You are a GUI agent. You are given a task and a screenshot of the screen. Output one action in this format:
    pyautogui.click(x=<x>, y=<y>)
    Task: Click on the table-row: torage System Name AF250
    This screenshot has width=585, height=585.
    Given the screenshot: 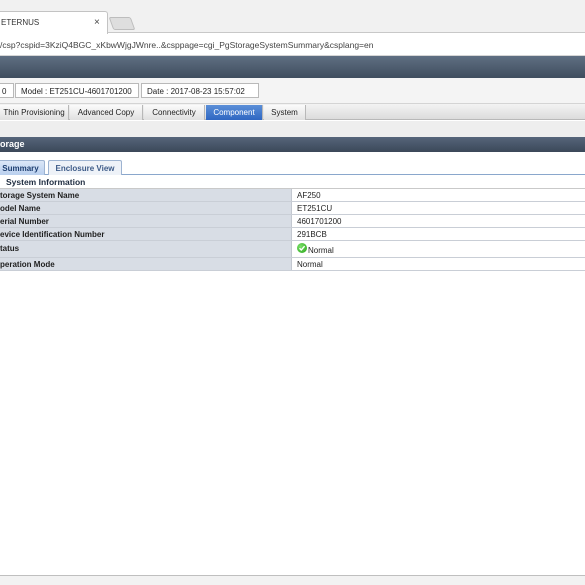 What is the action you would take?
    pyautogui.click(x=292, y=195)
    